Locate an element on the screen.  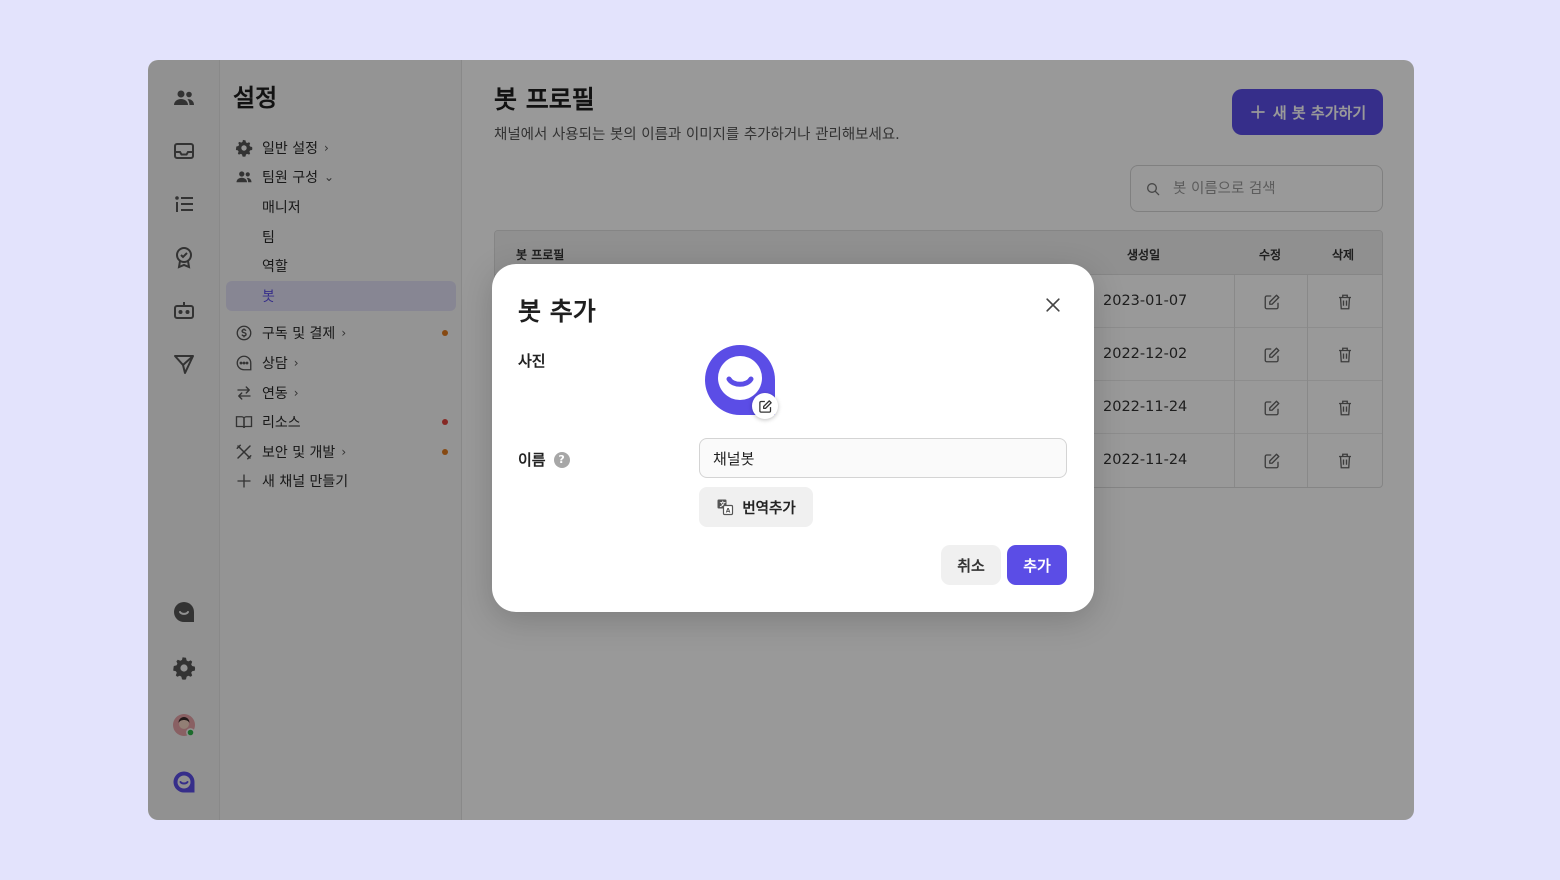
photo-label: 사진 is located at coordinates (532, 360).